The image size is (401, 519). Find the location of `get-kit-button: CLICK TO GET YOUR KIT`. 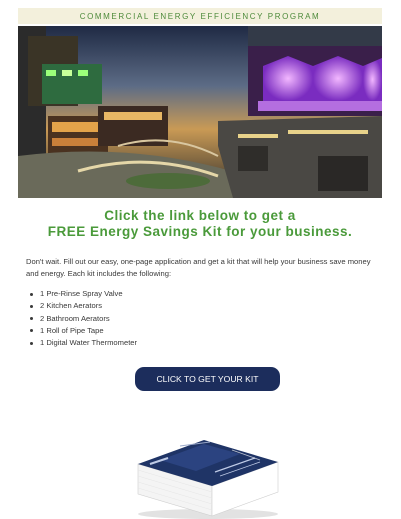

get-kit-button: CLICK TO GET YOUR KIT is located at coordinates (207, 379).